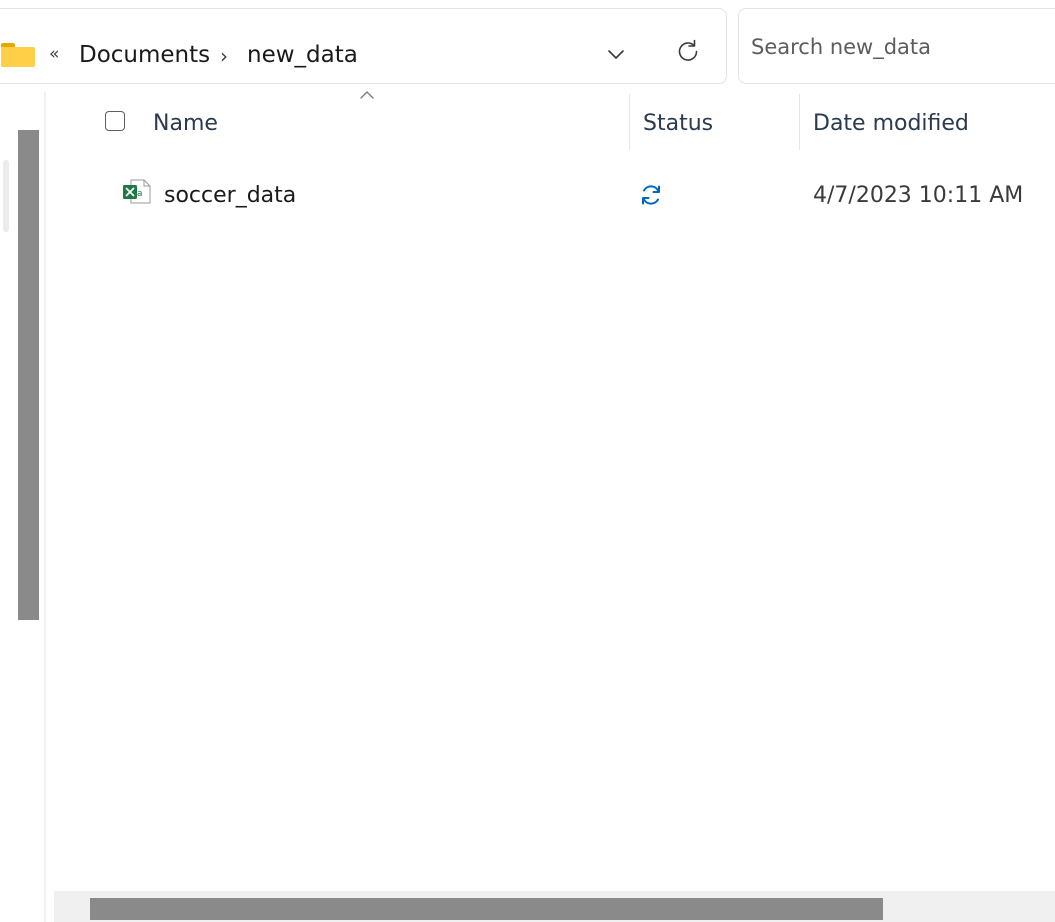 This screenshot has height=922, width=1055. I want to click on address-toolbar: « Documents › new_data, so click(527, 46).